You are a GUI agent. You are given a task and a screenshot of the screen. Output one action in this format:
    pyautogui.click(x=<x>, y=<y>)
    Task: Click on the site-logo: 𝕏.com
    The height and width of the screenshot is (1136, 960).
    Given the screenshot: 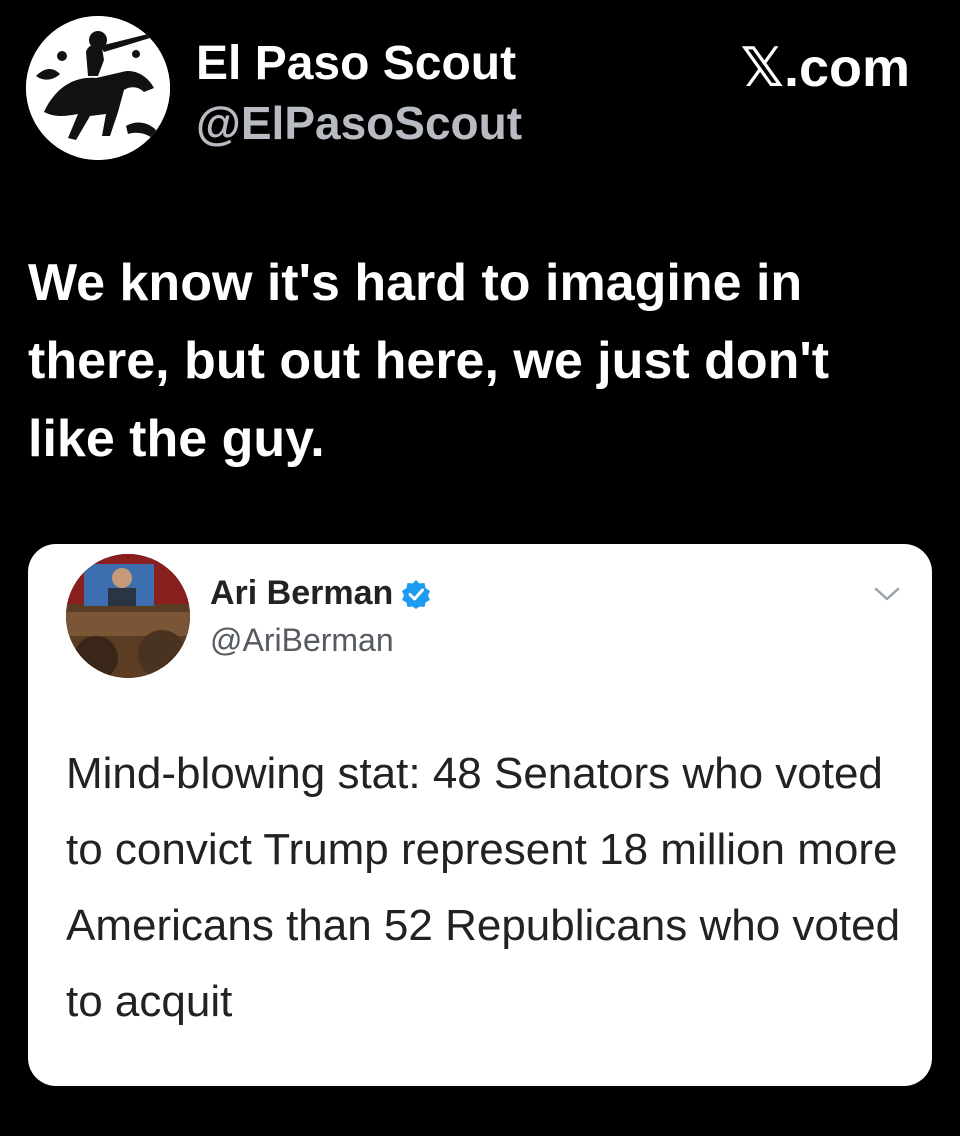 What is the action you would take?
    pyautogui.click(x=825, y=68)
    